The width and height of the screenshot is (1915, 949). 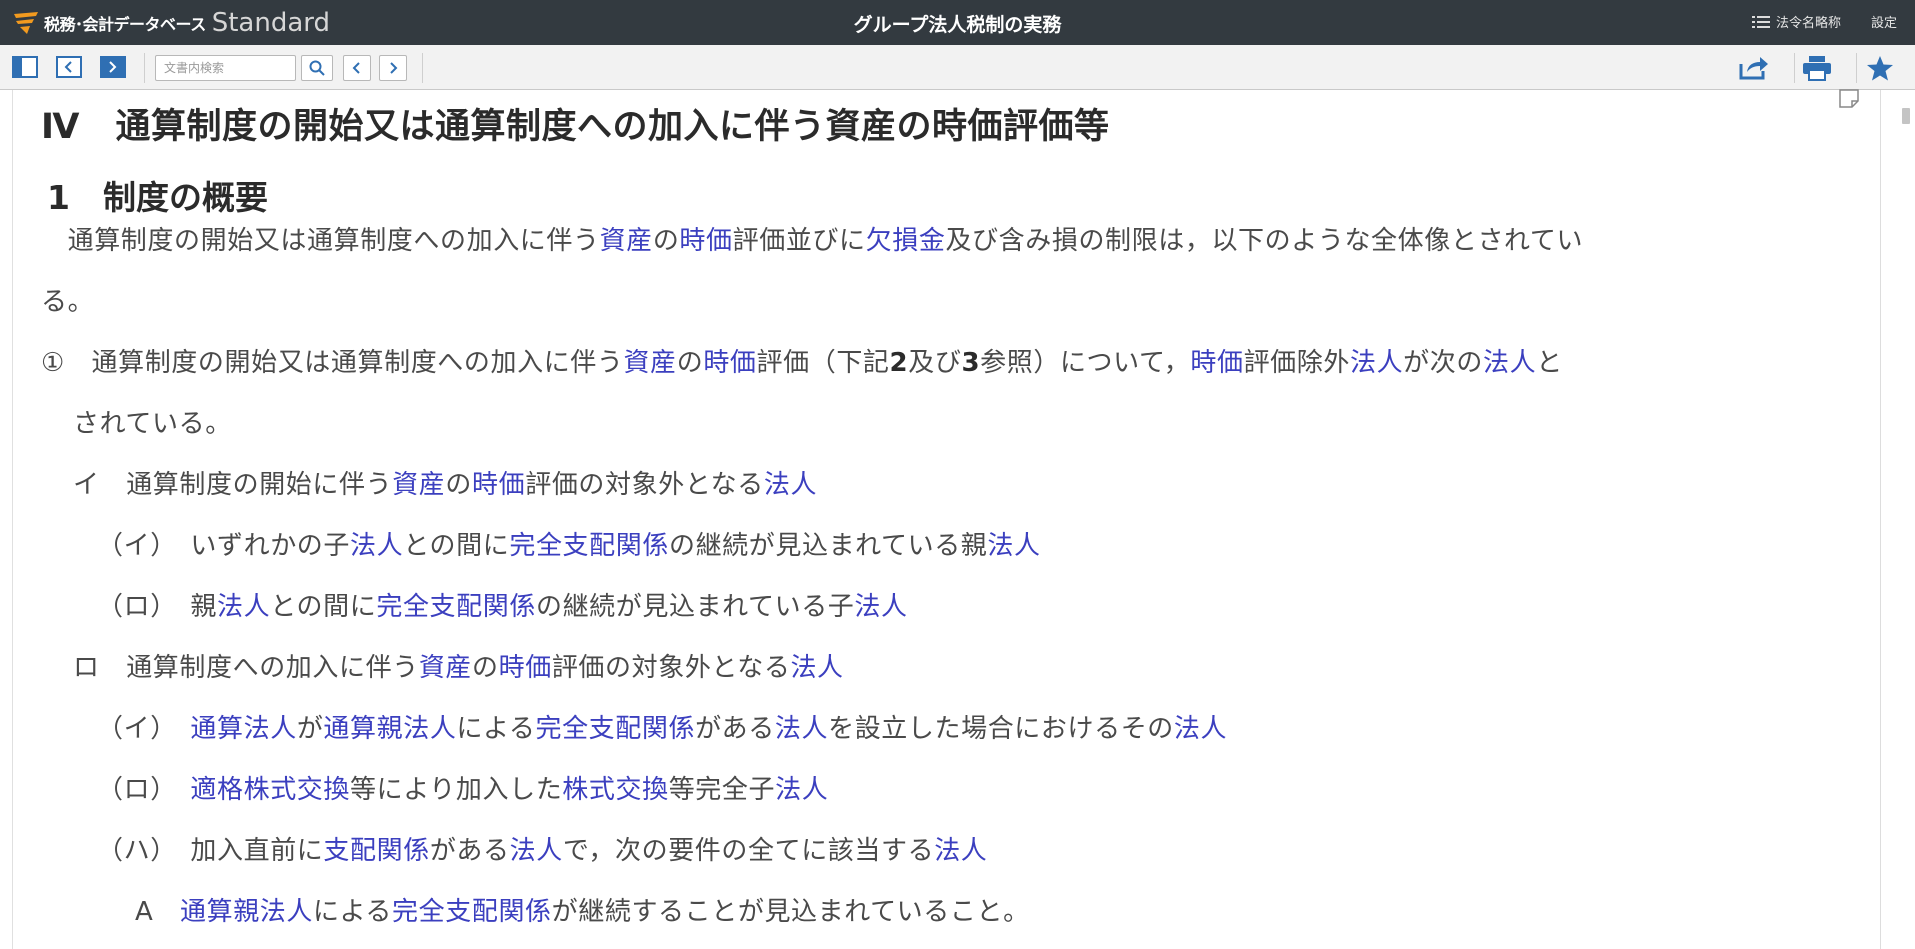 I want to click on reference-number: 3, so click(x=971, y=363).